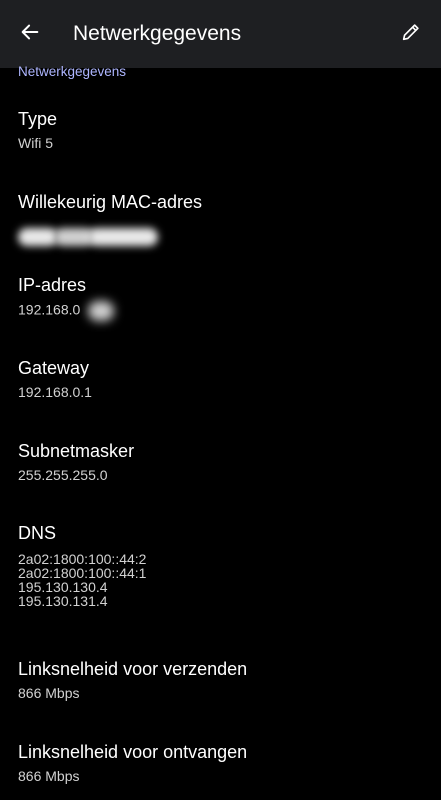  Describe the element at coordinates (63, 475) in the screenshot. I see `subnet-mask-value: 255.255.255.0` at that location.